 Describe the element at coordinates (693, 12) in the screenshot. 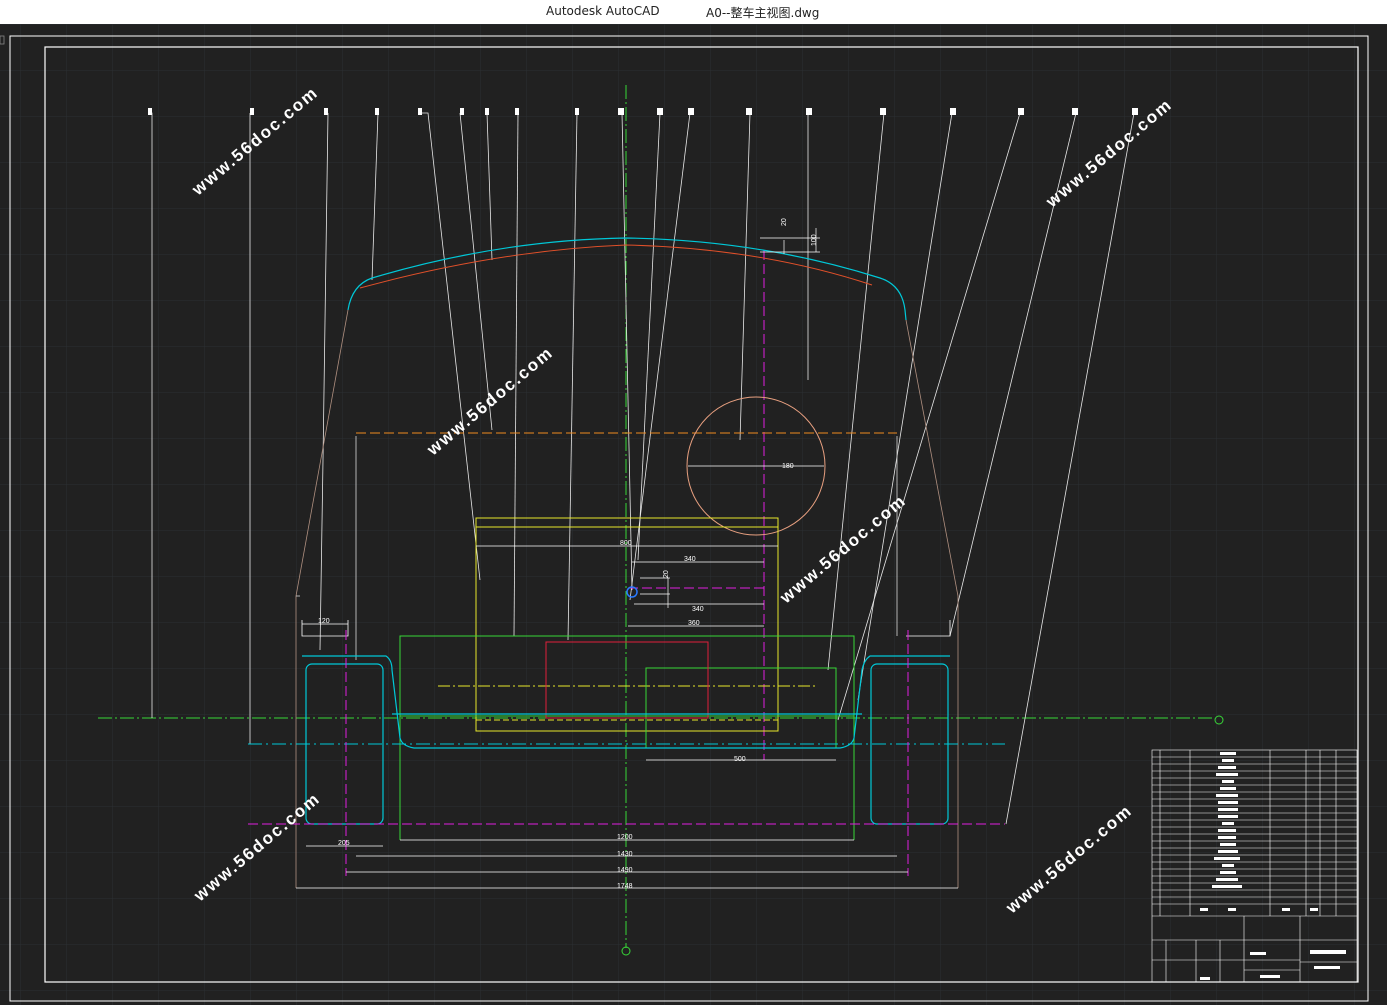

I see `title-bar: Autodesk AutoCAD A0--整车主视图.dwg` at that location.